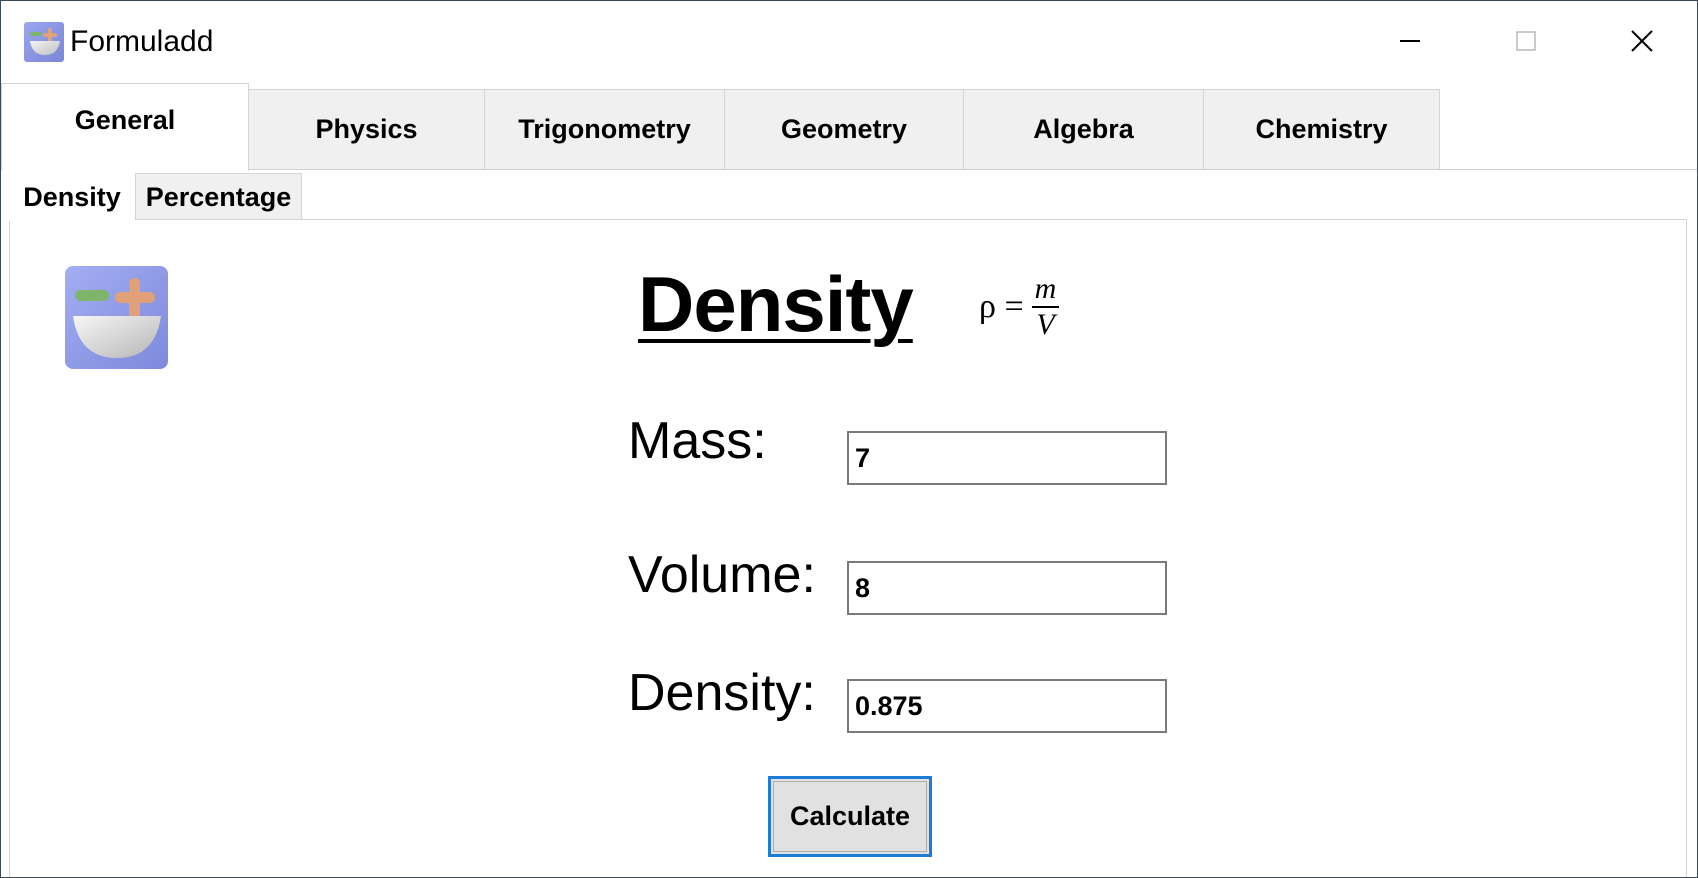 Image resolution: width=1698 pixels, height=878 pixels. Describe the element at coordinates (1045, 324) in the screenshot. I see `formula-denominator: V` at that location.